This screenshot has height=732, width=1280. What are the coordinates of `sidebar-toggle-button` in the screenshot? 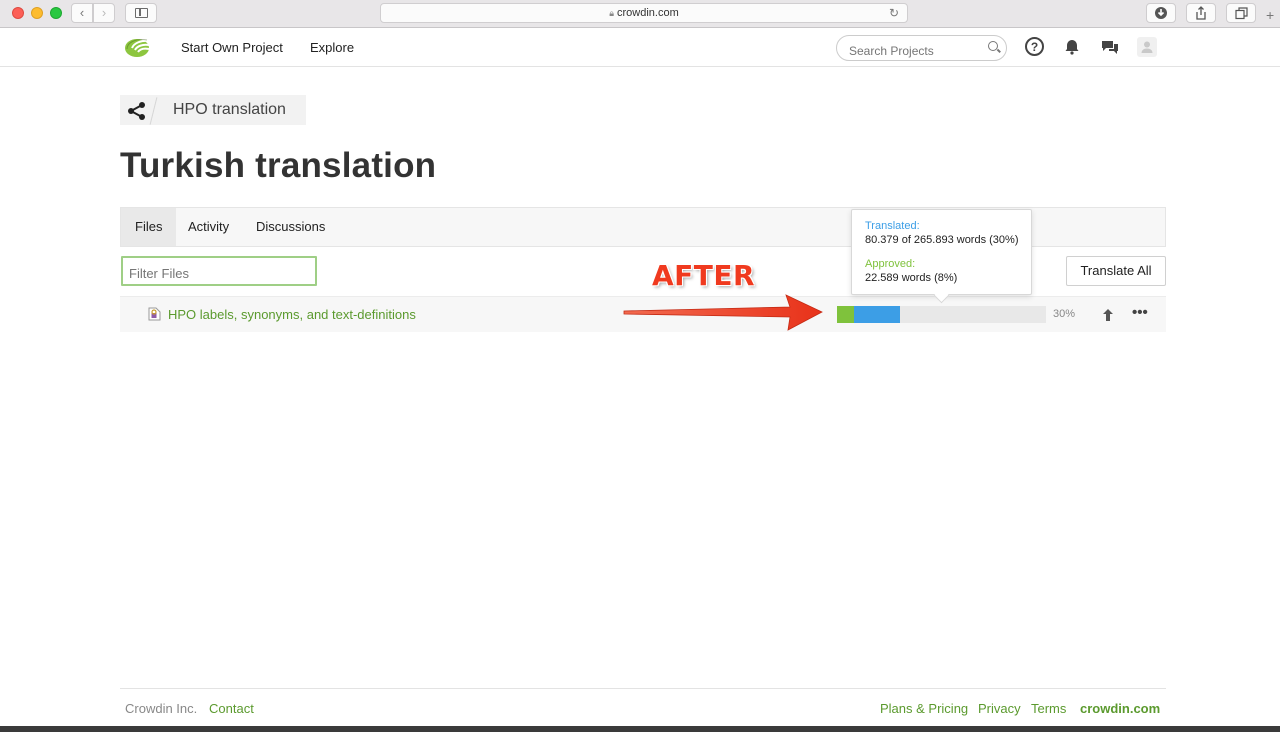 It's located at (141, 13).